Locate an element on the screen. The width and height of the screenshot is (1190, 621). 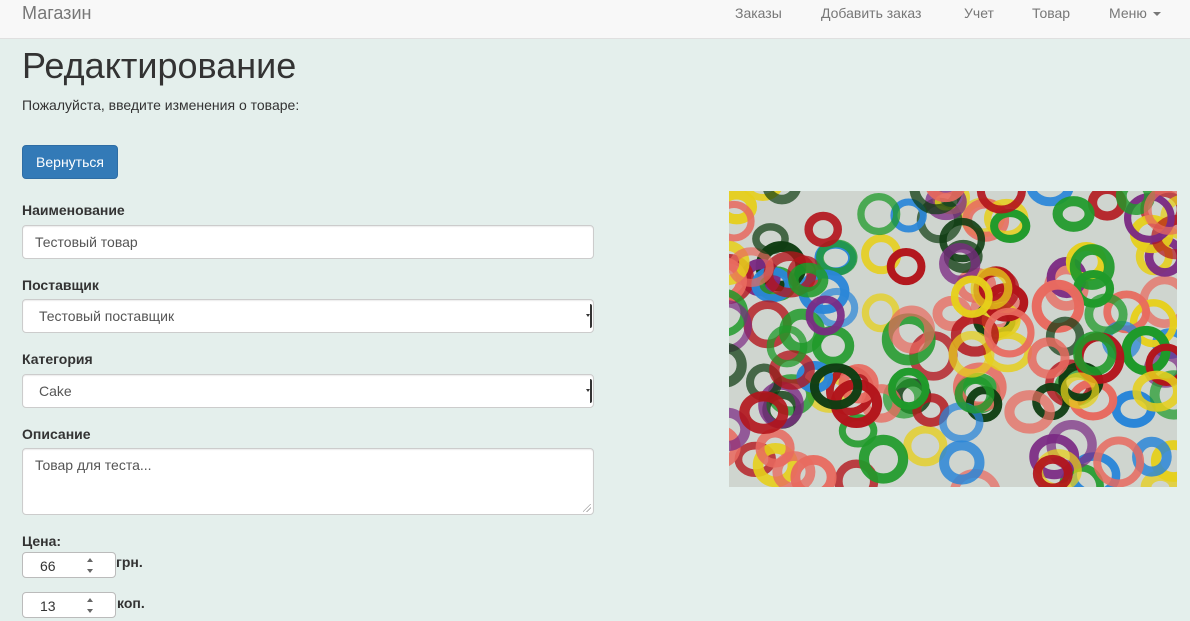
kopeks-unit: коп. is located at coordinates (131, 603).